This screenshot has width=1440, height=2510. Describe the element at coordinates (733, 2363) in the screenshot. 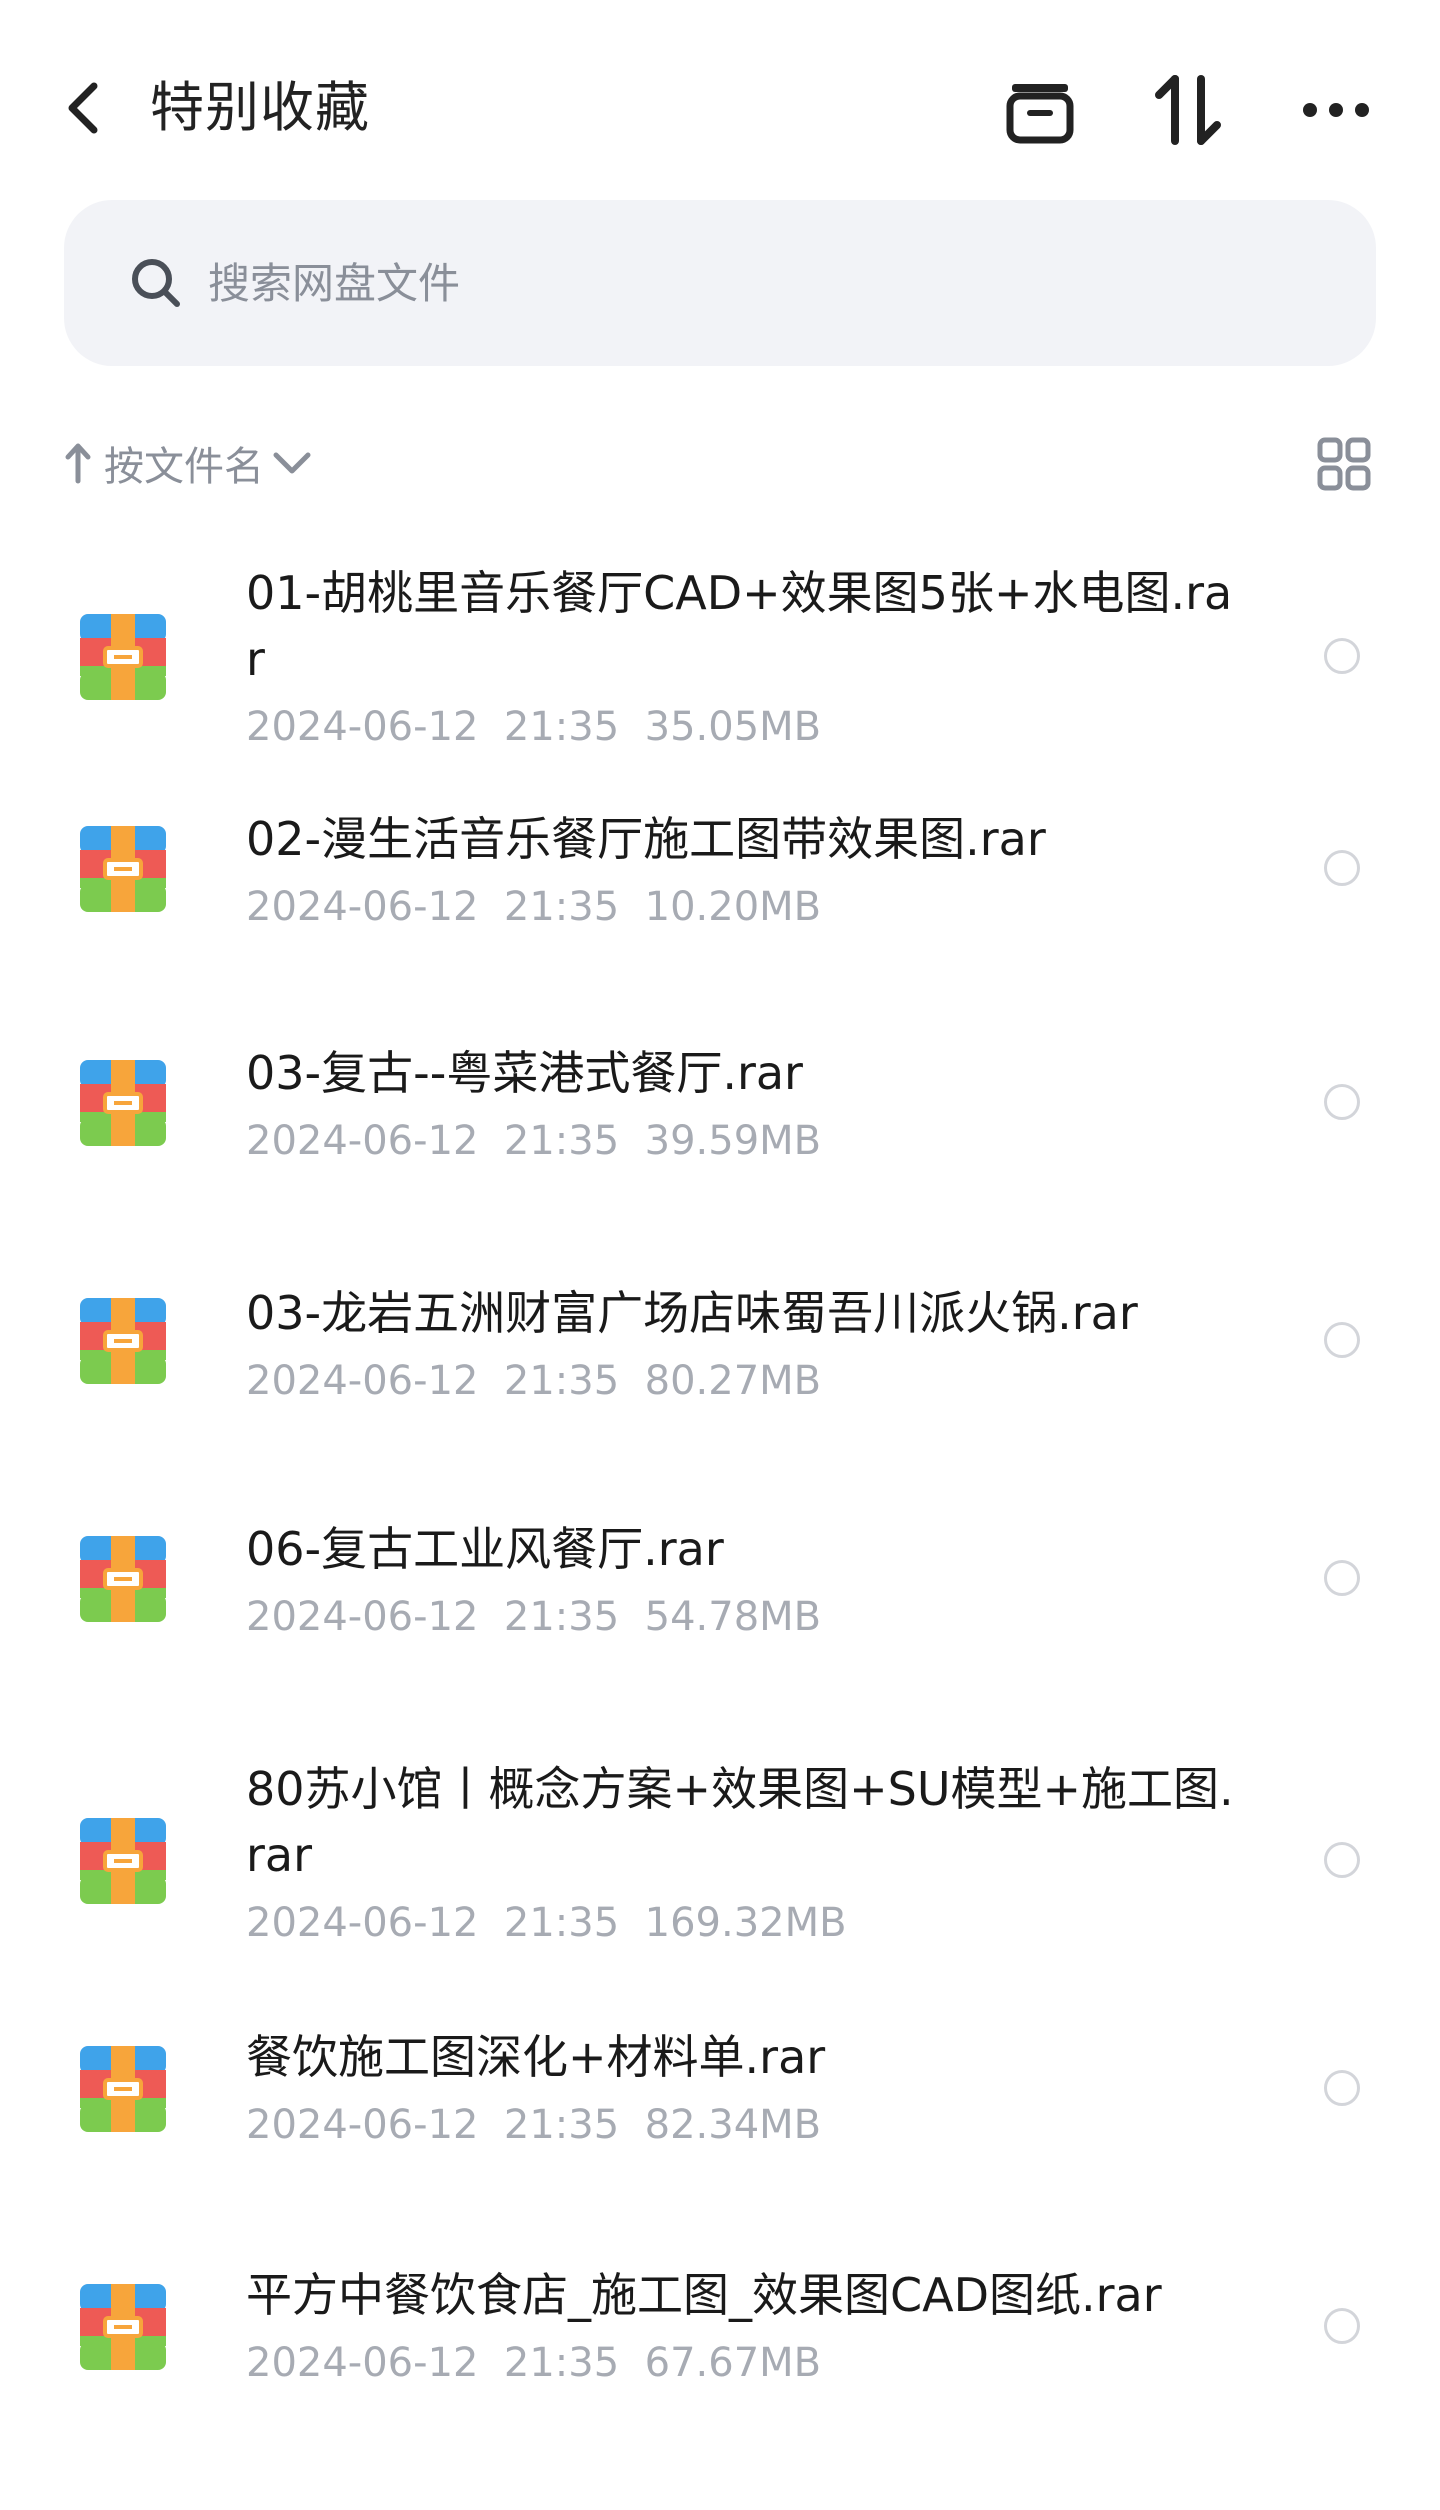

I see `file-size: 67.67MB` at that location.